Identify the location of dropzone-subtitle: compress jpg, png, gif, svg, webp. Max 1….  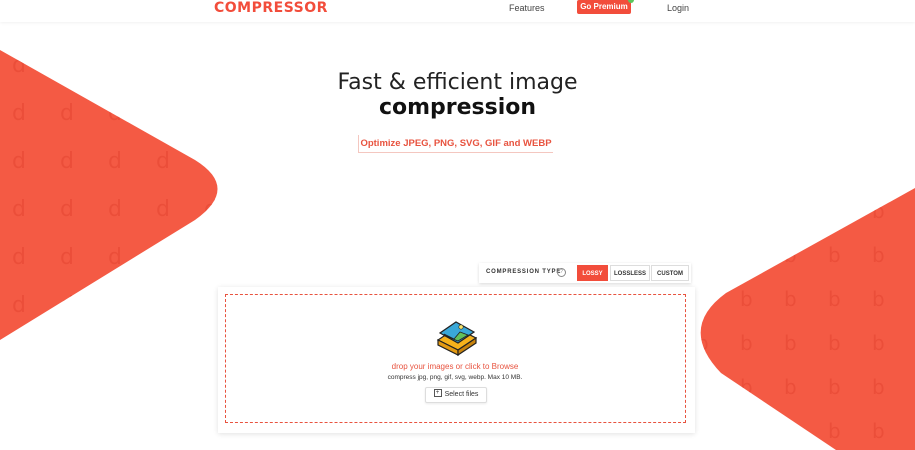
(455, 377).